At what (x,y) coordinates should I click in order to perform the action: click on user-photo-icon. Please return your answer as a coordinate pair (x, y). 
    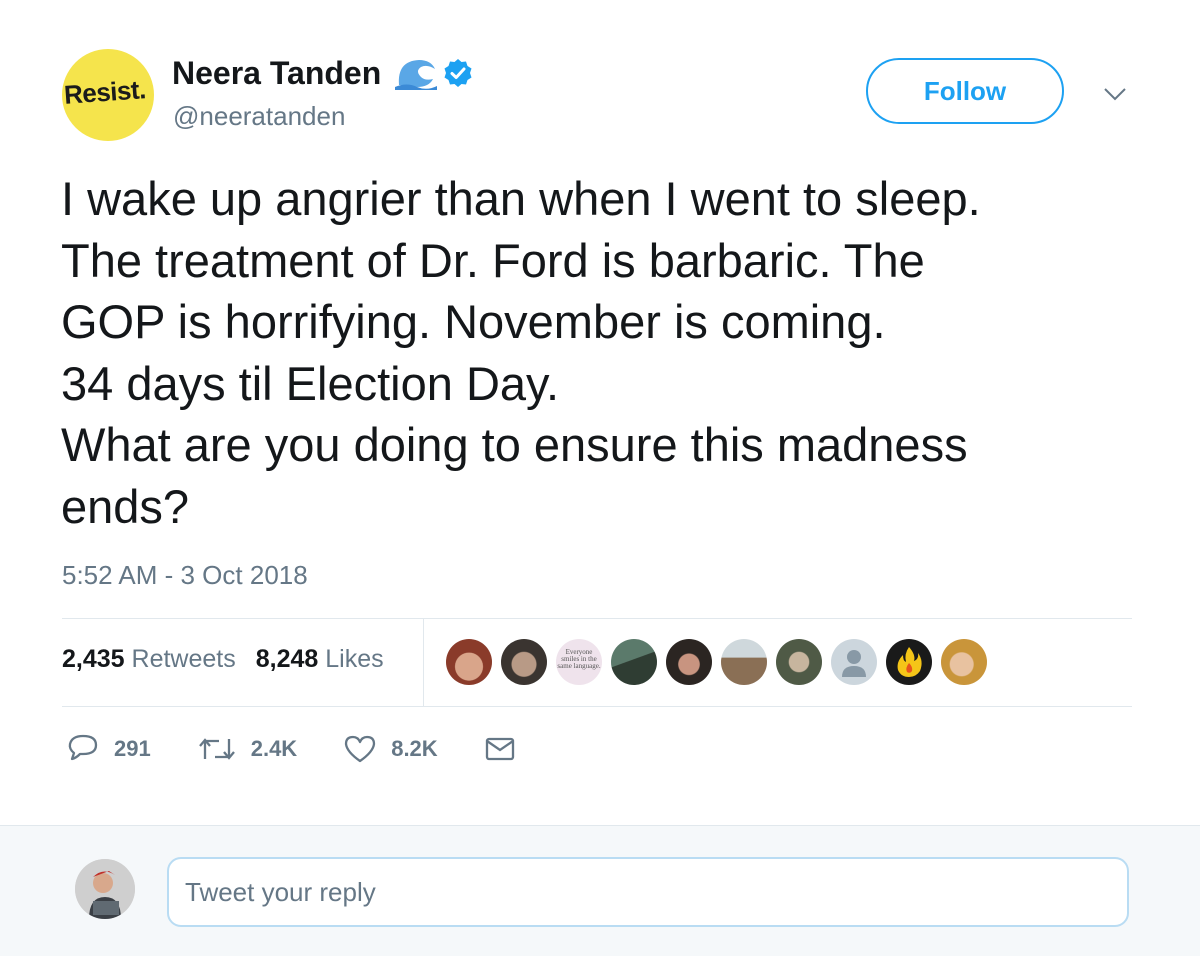
    Looking at the image, I should click on (105, 889).